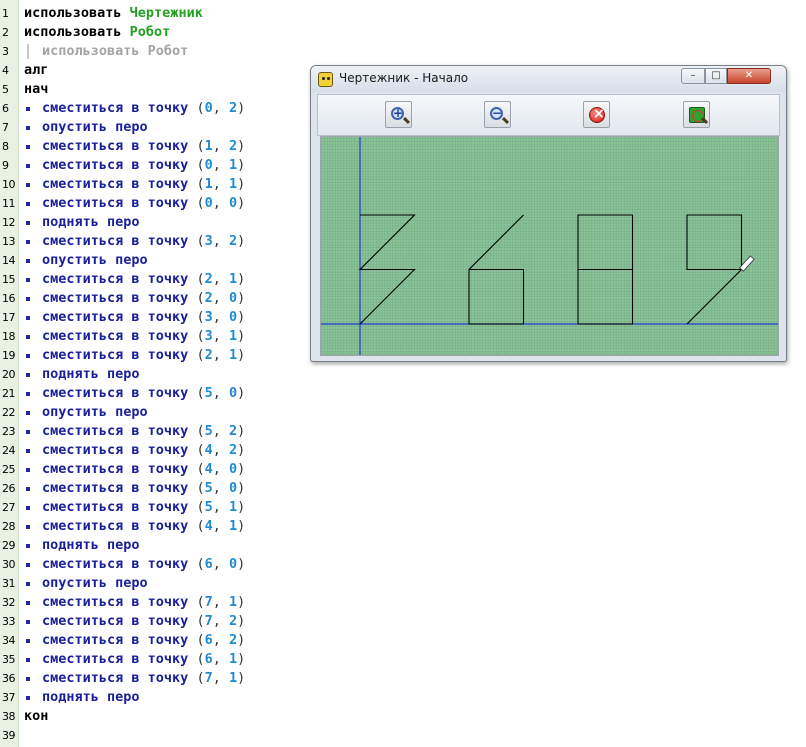  Describe the element at coordinates (150, 545) in the screenshot. I see `code-line: 29 поднять перо` at that location.